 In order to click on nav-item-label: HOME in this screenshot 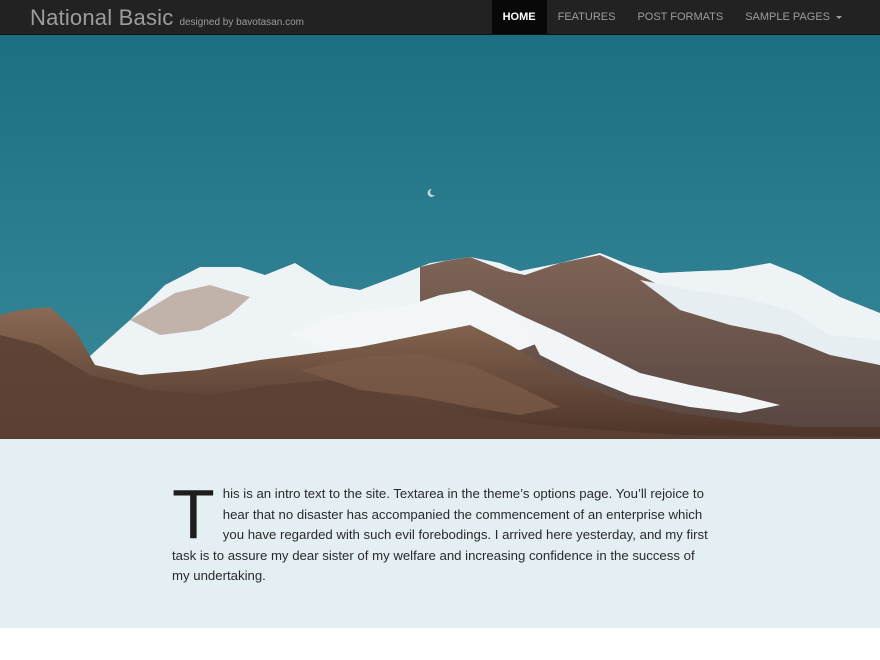, I will do `click(519, 17)`.